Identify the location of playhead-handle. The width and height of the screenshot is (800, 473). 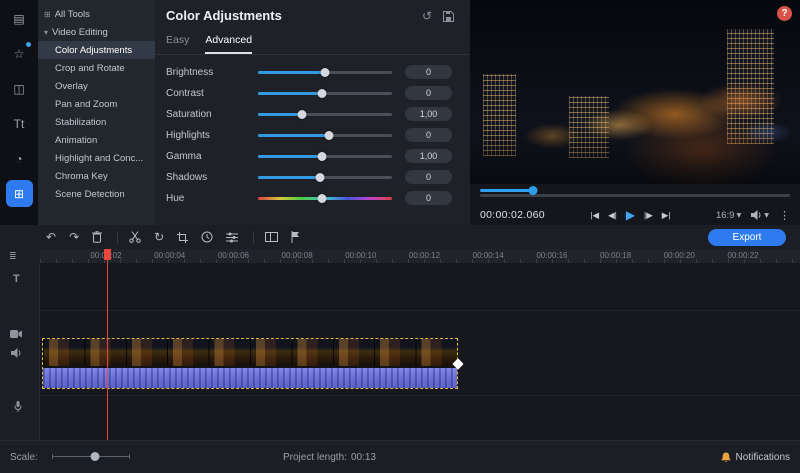
(107, 254).